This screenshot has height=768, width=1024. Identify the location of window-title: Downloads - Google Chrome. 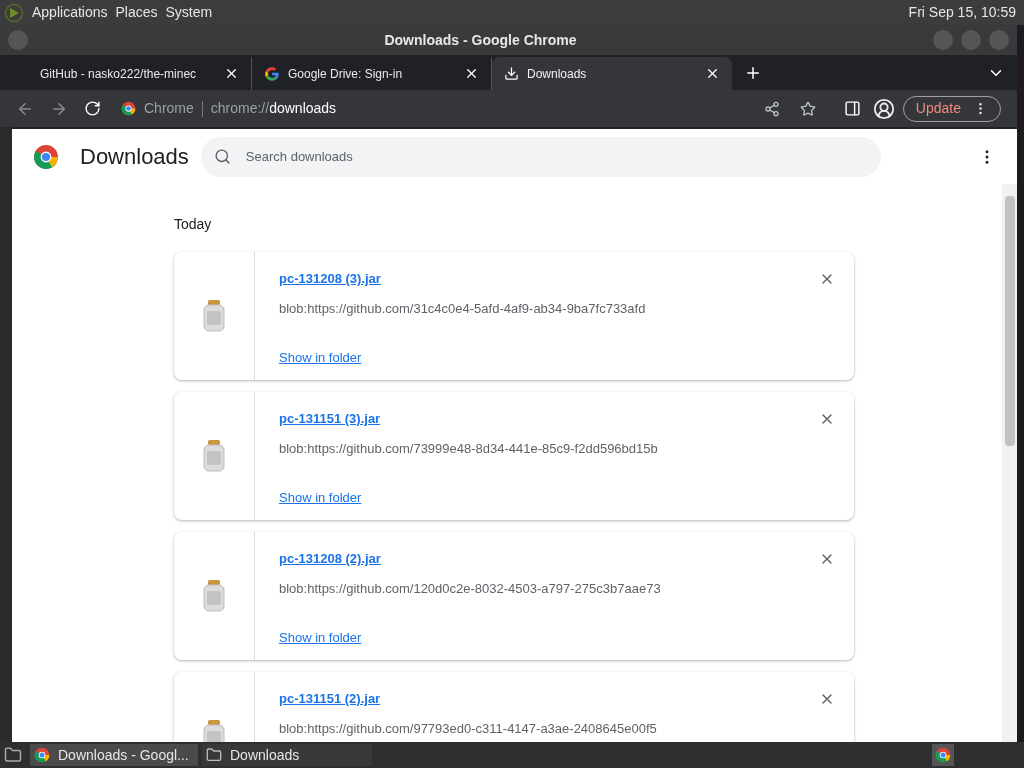
(480, 40).